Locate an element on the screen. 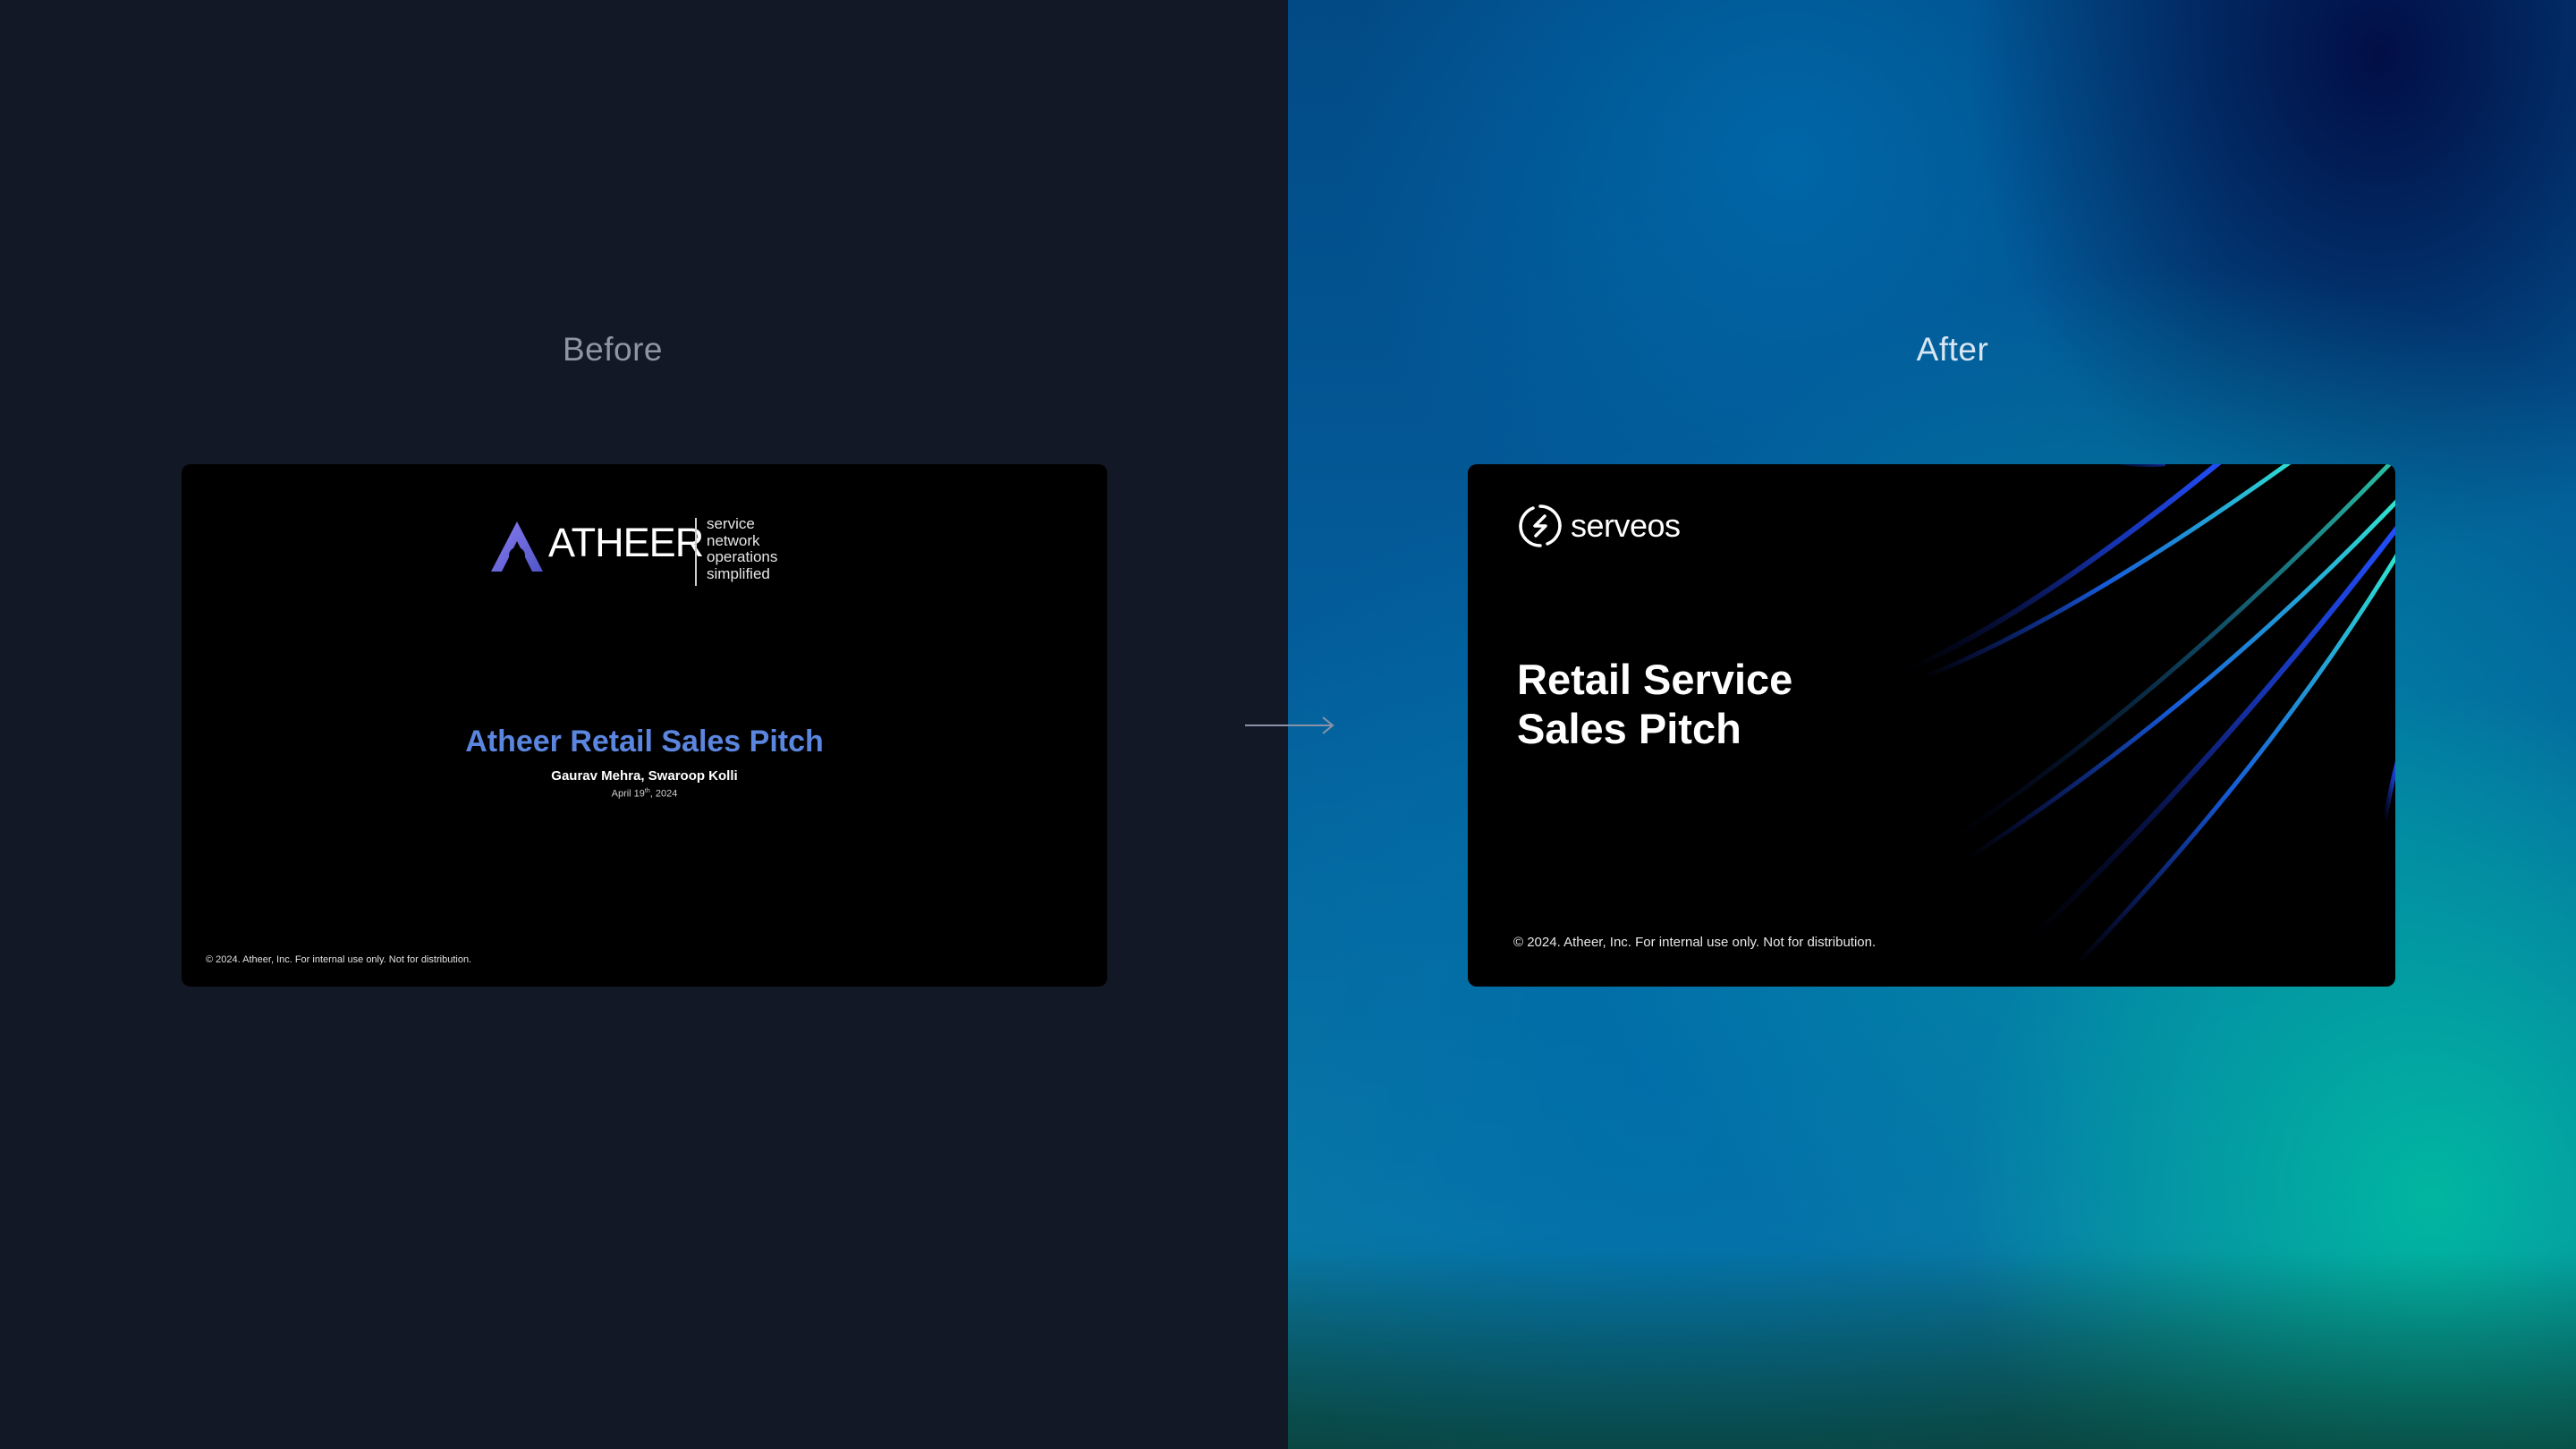 The width and height of the screenshot is (2576, 1449). title-line-2: Sales Pitch is located at coordinates (1629, 728).